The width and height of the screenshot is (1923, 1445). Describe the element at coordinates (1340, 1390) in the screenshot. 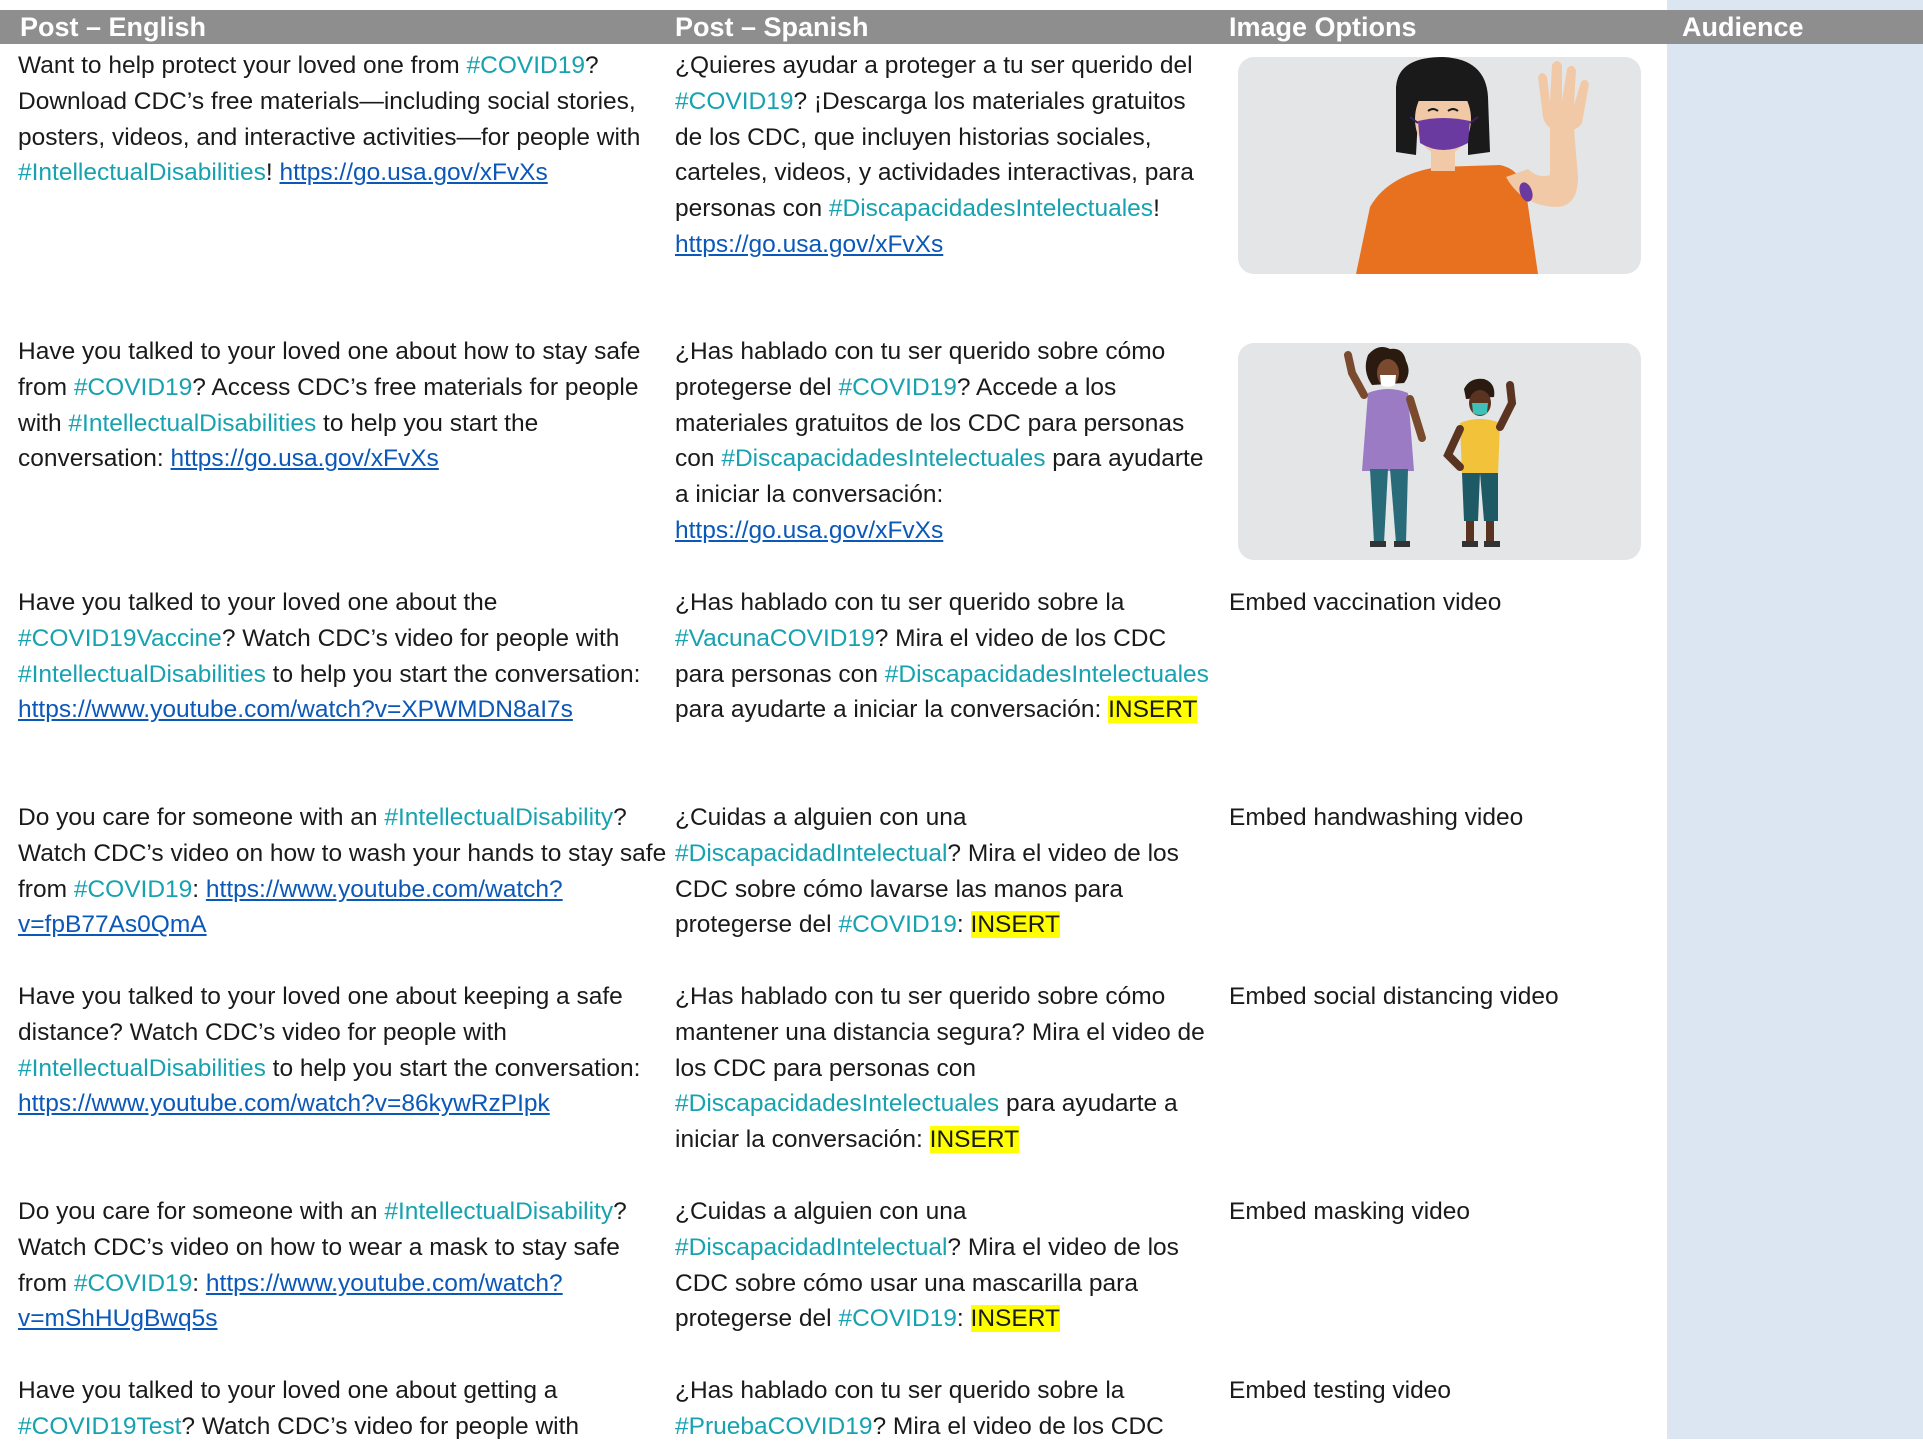

I see `row-7-image-option: Embed testing video` at that location.